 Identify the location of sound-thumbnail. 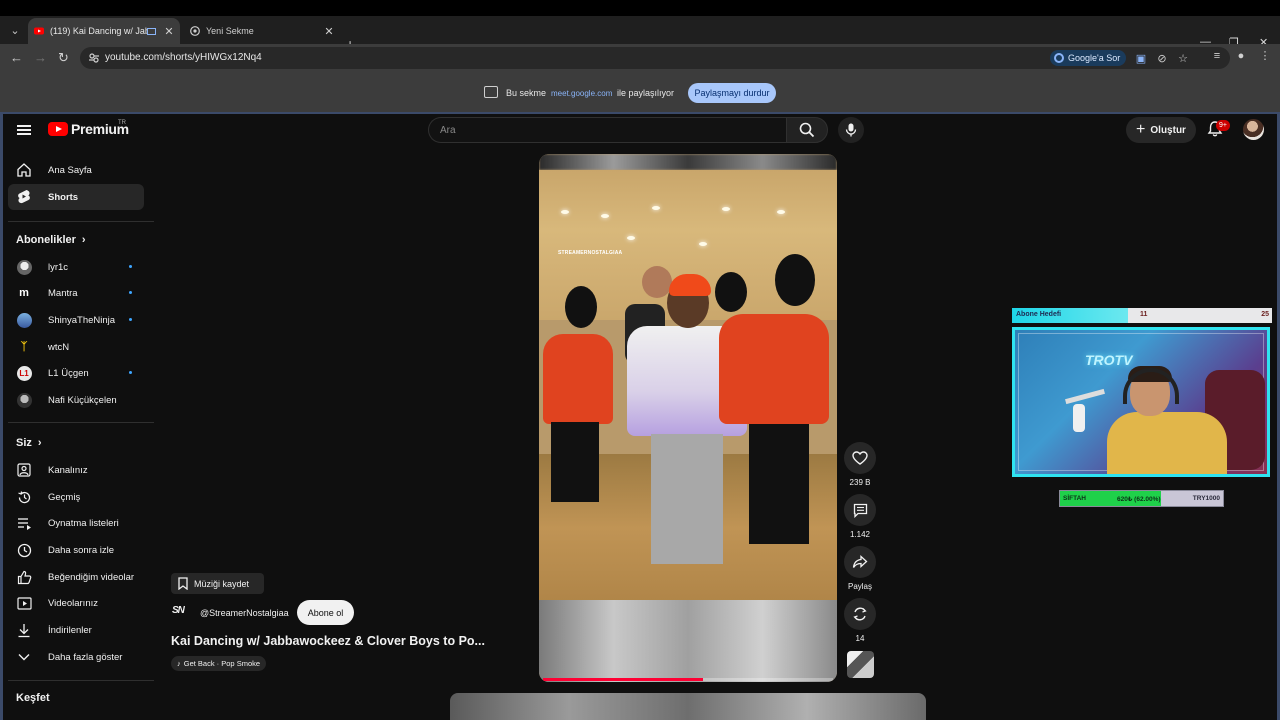
(860, 664).